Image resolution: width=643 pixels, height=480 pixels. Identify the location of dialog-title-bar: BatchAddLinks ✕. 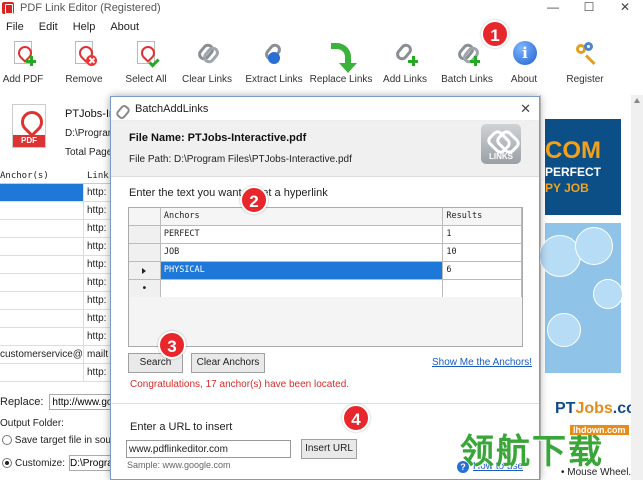
(325, 109).